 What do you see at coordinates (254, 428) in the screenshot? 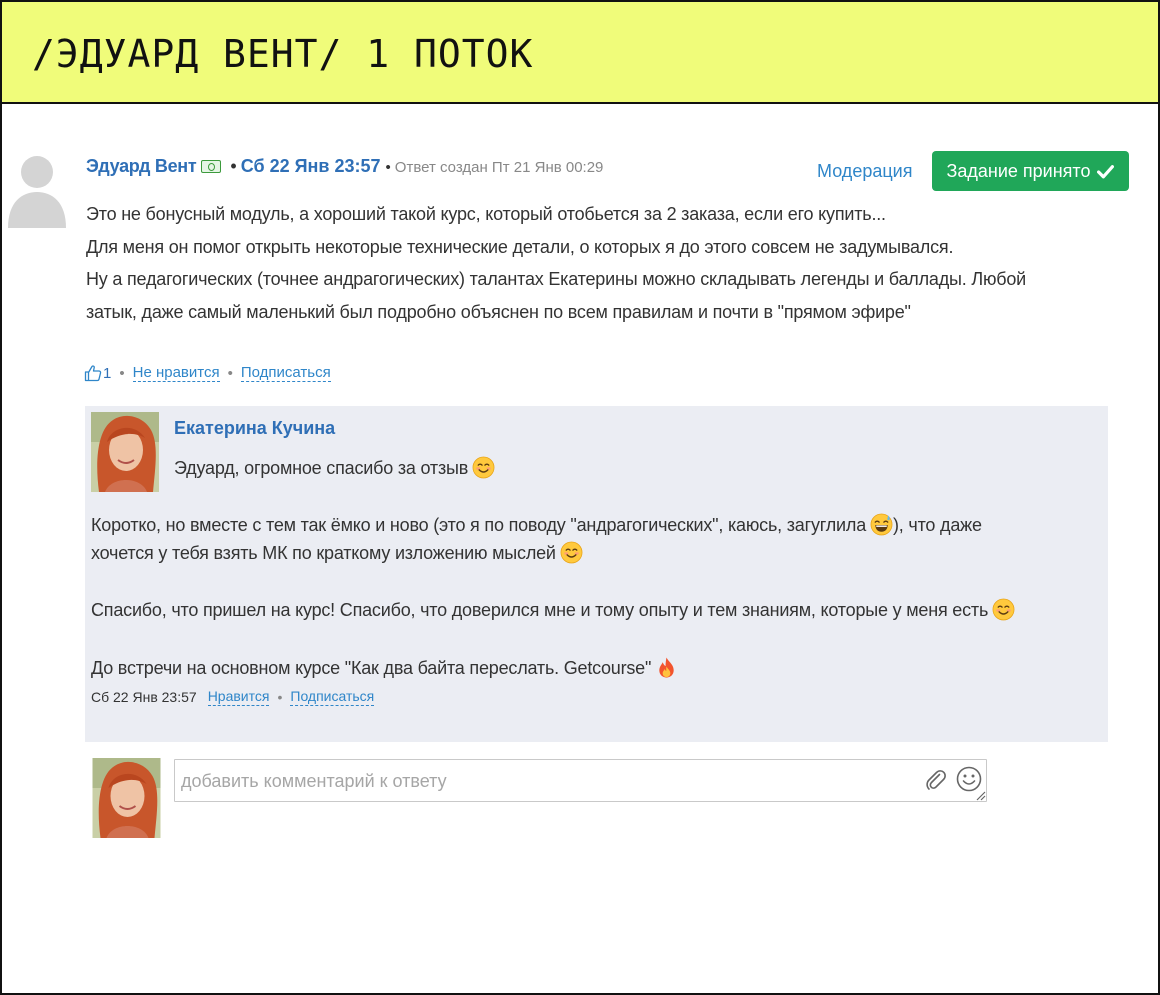
I see `reply-author: Екатерина Кучина` at bounding box center [254, 428].